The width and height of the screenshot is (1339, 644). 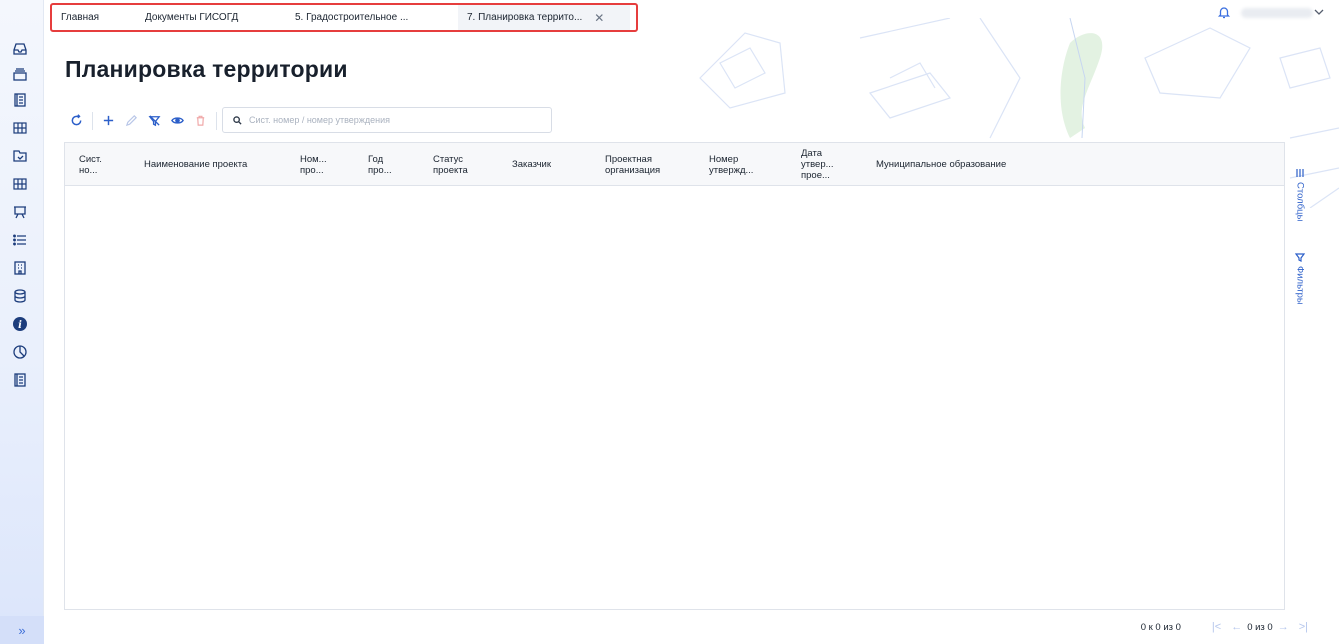 What do you see at coordinates (20, 212) in the screenshot?
I see `presentation-board-icon` at bounding box center [20, 212].